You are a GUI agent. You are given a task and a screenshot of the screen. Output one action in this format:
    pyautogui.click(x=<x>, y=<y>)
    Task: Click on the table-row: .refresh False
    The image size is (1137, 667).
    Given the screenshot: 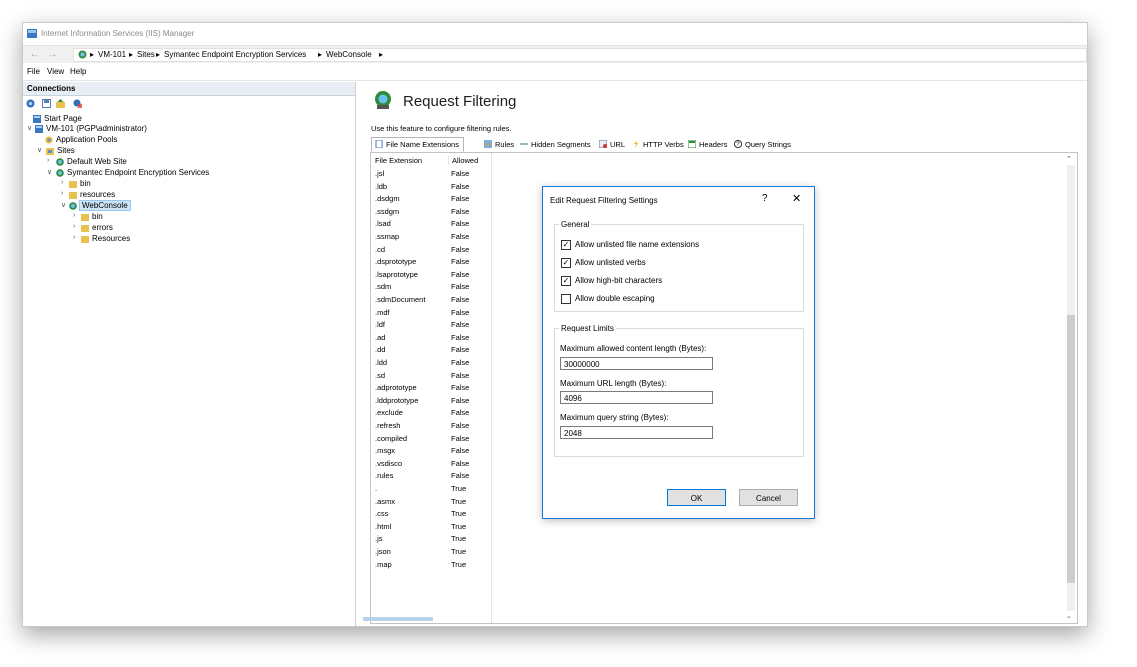 What is the action you would take?
    pyautogui.click(x=431, y=427)
    